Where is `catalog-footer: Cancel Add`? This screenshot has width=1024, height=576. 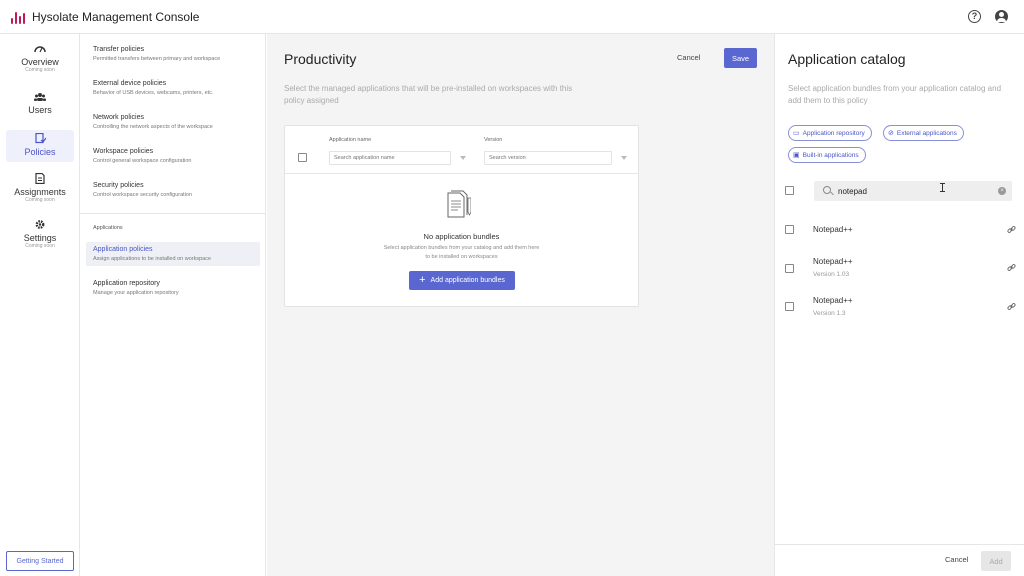
catalog-footer: Cancel Add is located at coordinates (899, 560).